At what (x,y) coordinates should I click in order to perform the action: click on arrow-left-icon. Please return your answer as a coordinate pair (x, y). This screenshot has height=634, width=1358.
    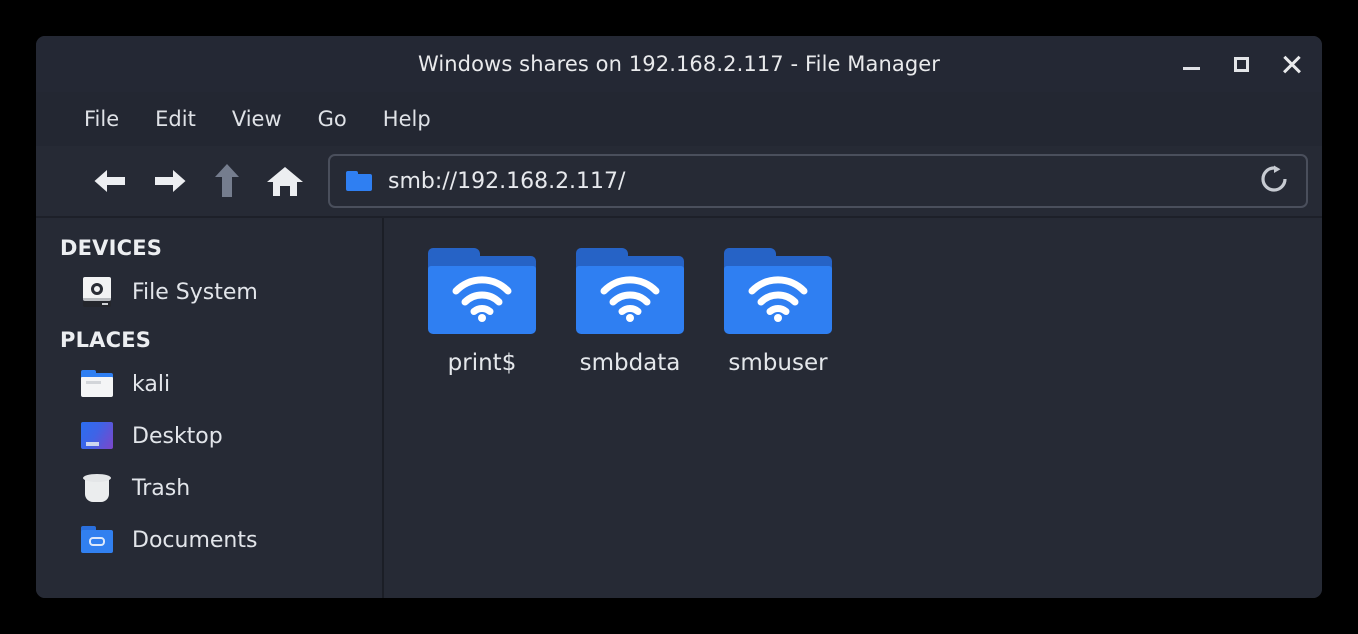
    Looking at the image, I should click on (111, 181).